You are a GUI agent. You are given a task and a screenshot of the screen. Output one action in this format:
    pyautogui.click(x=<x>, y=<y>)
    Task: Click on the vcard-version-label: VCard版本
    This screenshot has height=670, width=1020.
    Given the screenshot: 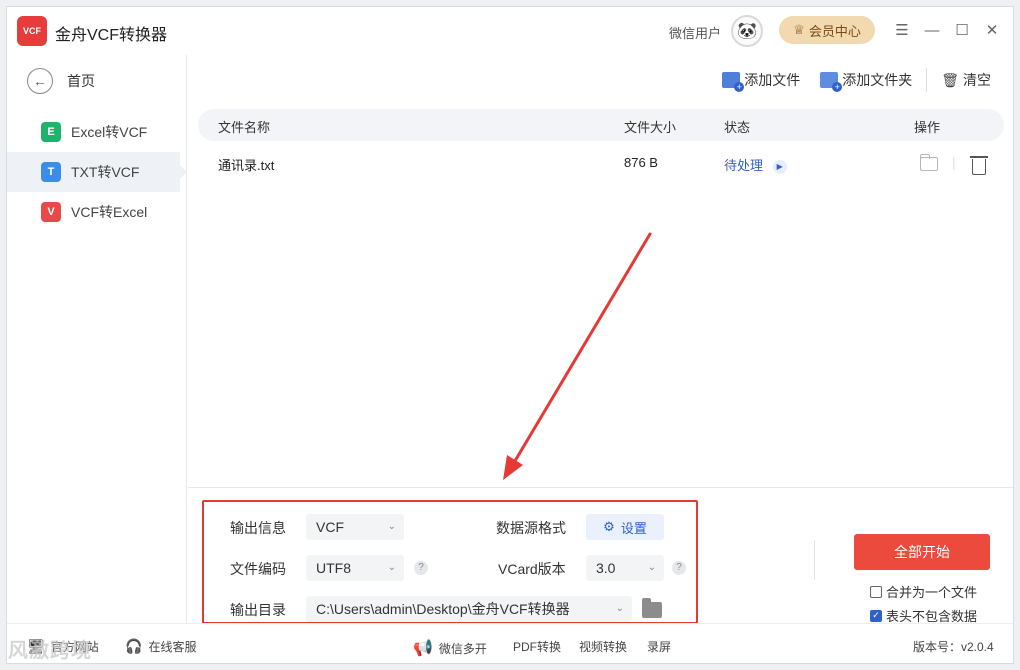 What is the action you would take?
    pyautogui.click(x=532, y=569)
    